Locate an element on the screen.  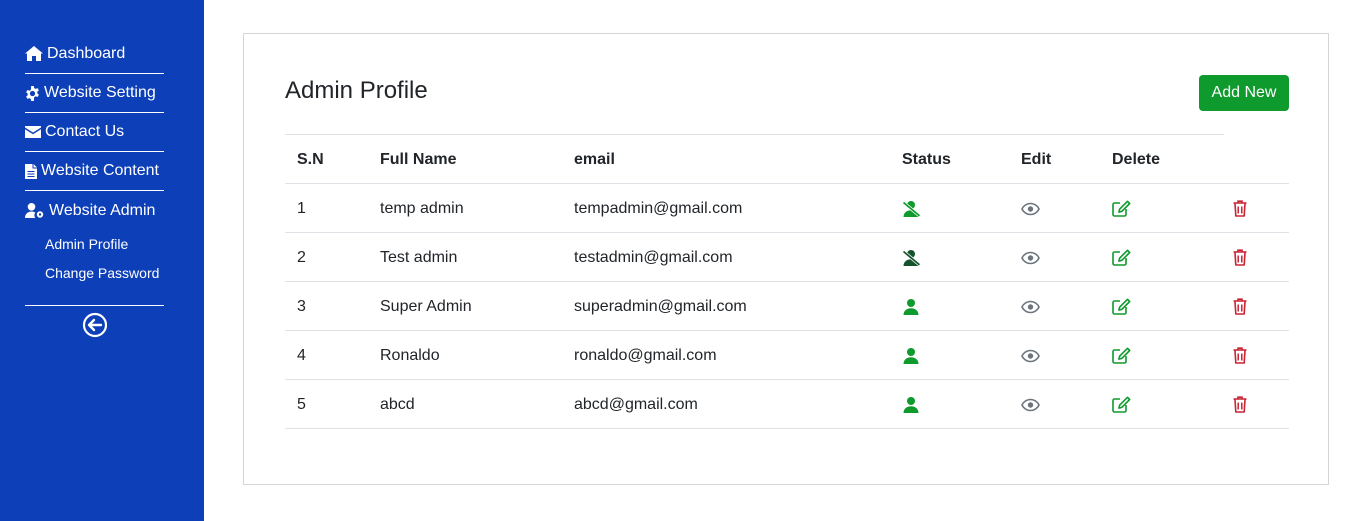
sidebar-item-label: Website Content is located at coordinates (100, 170).